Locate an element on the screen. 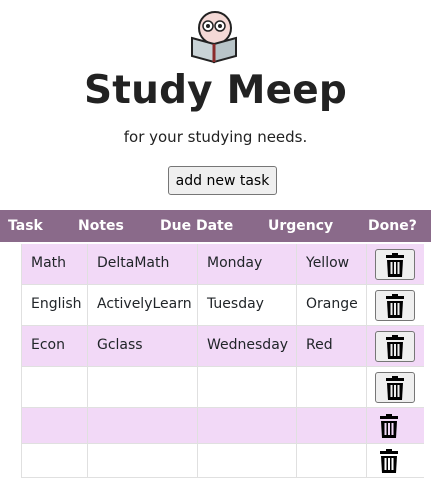 This screenshot has width=431, height=480. column-header-urgency: Urgency is located at coordinates (301, 226).